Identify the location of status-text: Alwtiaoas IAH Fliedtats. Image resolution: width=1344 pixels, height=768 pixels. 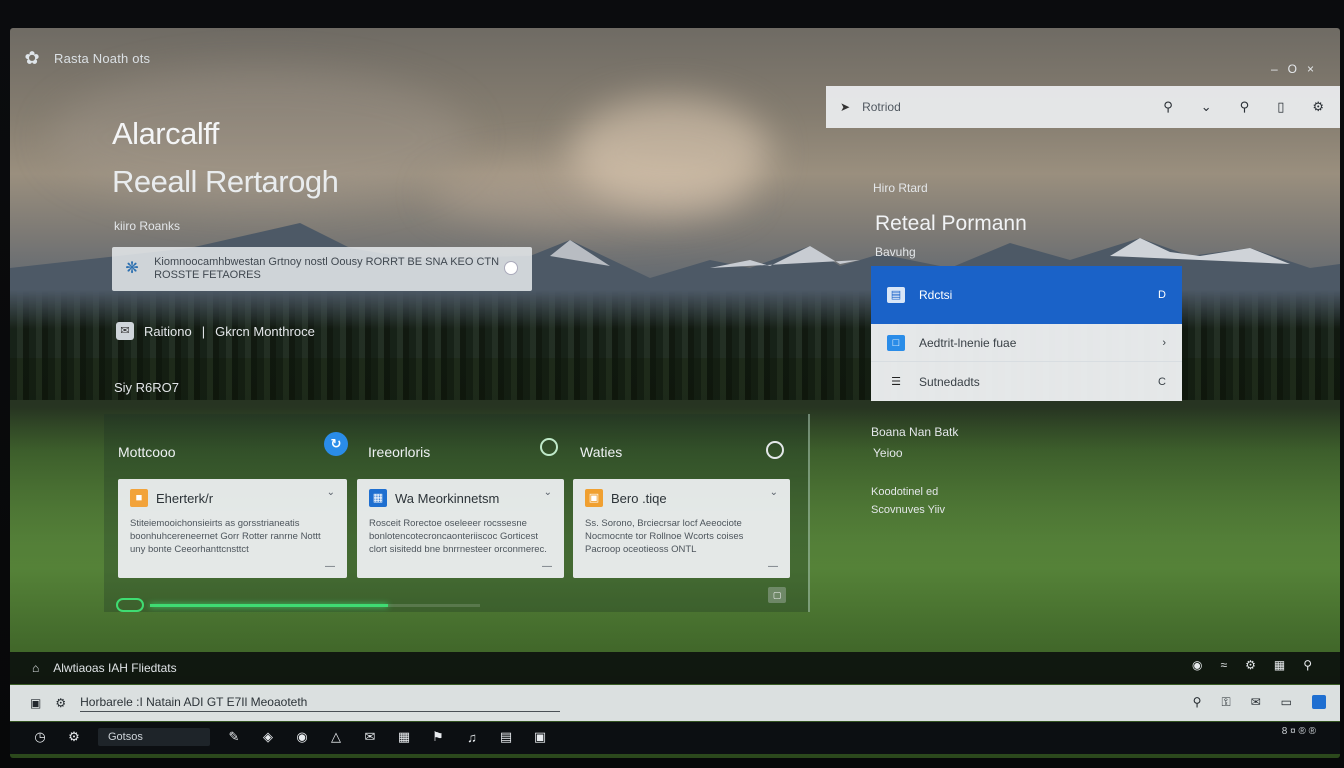
(115, 668).